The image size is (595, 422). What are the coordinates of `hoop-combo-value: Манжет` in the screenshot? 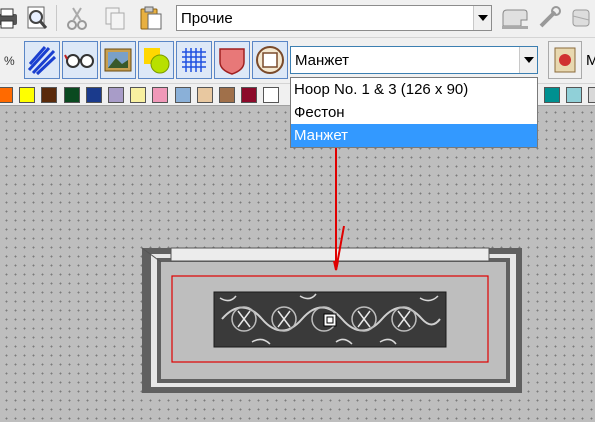 It's located at (322, 60).